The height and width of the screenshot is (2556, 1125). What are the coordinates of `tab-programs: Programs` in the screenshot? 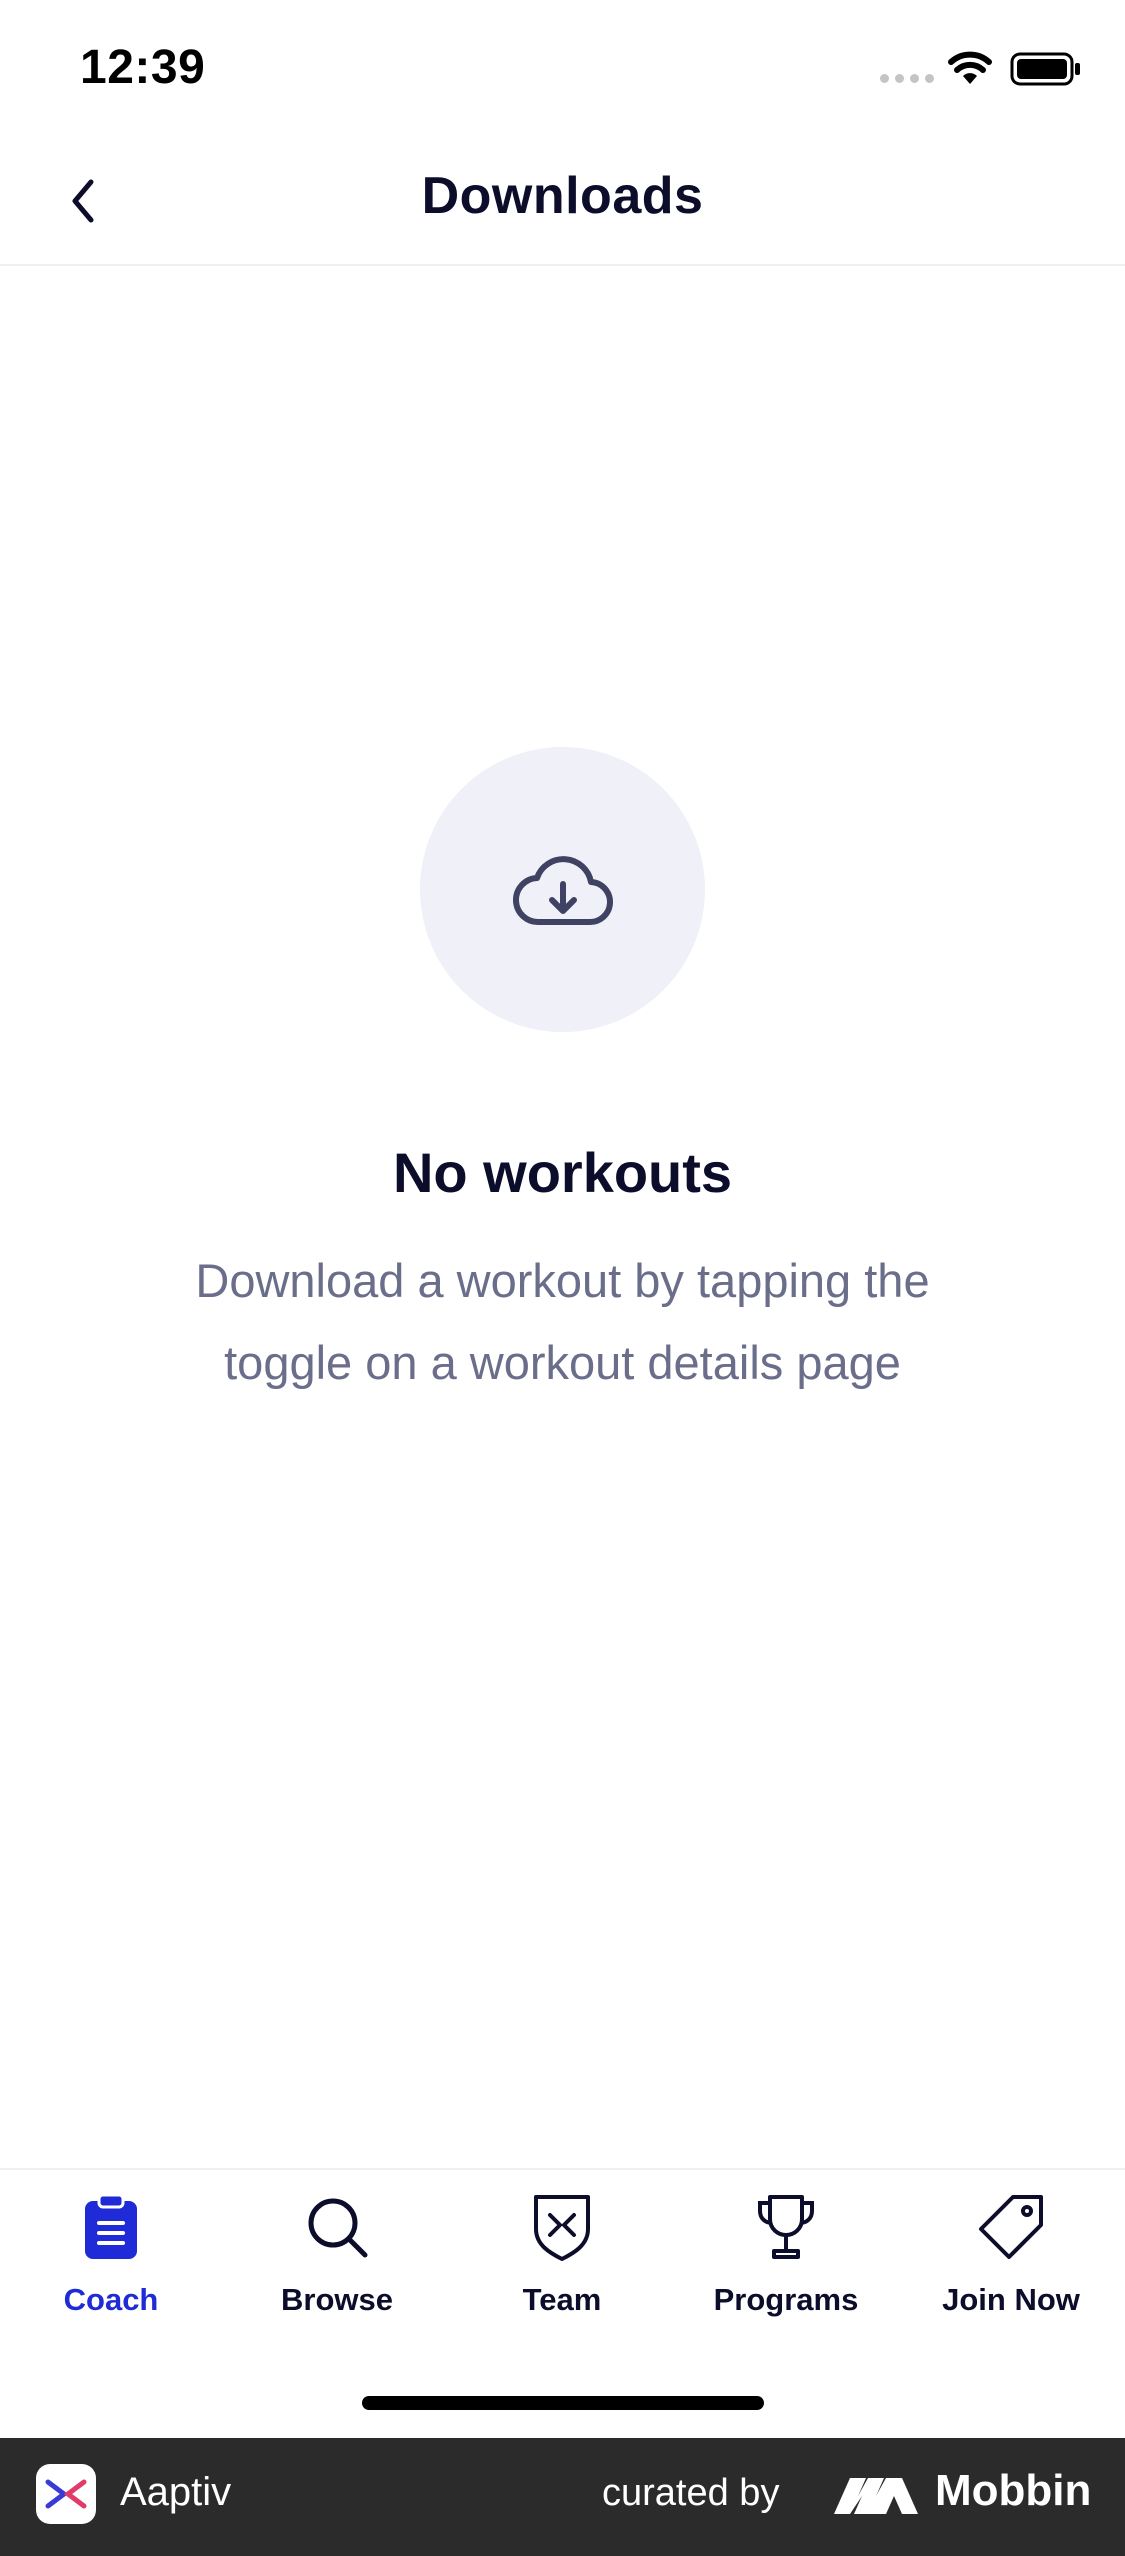 It's located at (786, 2257).